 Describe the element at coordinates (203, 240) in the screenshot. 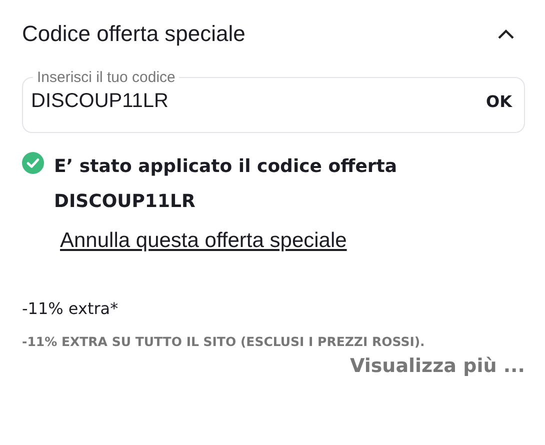

I see `cancel-offer-link: Annulla questa offerta speciale` at that location.